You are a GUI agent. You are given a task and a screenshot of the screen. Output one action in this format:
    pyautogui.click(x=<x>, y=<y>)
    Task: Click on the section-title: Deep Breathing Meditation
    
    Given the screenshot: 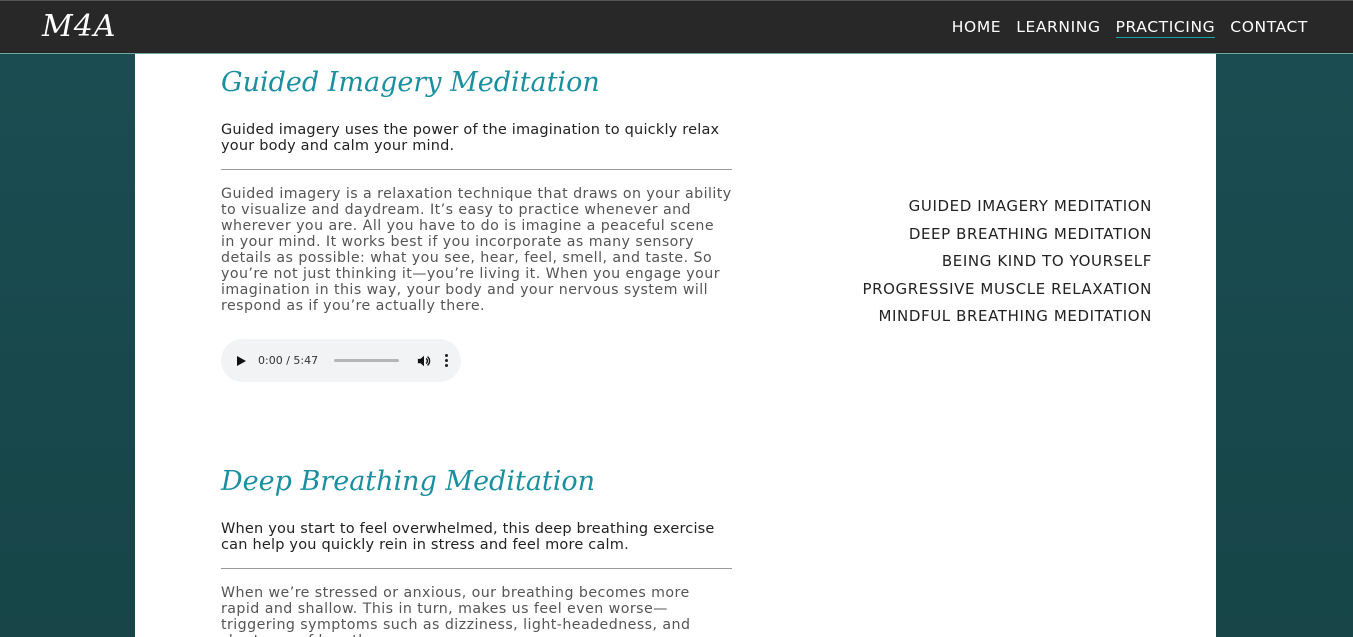 What is the action you would take?
    pyautogui.click(x=408, y=481)
    